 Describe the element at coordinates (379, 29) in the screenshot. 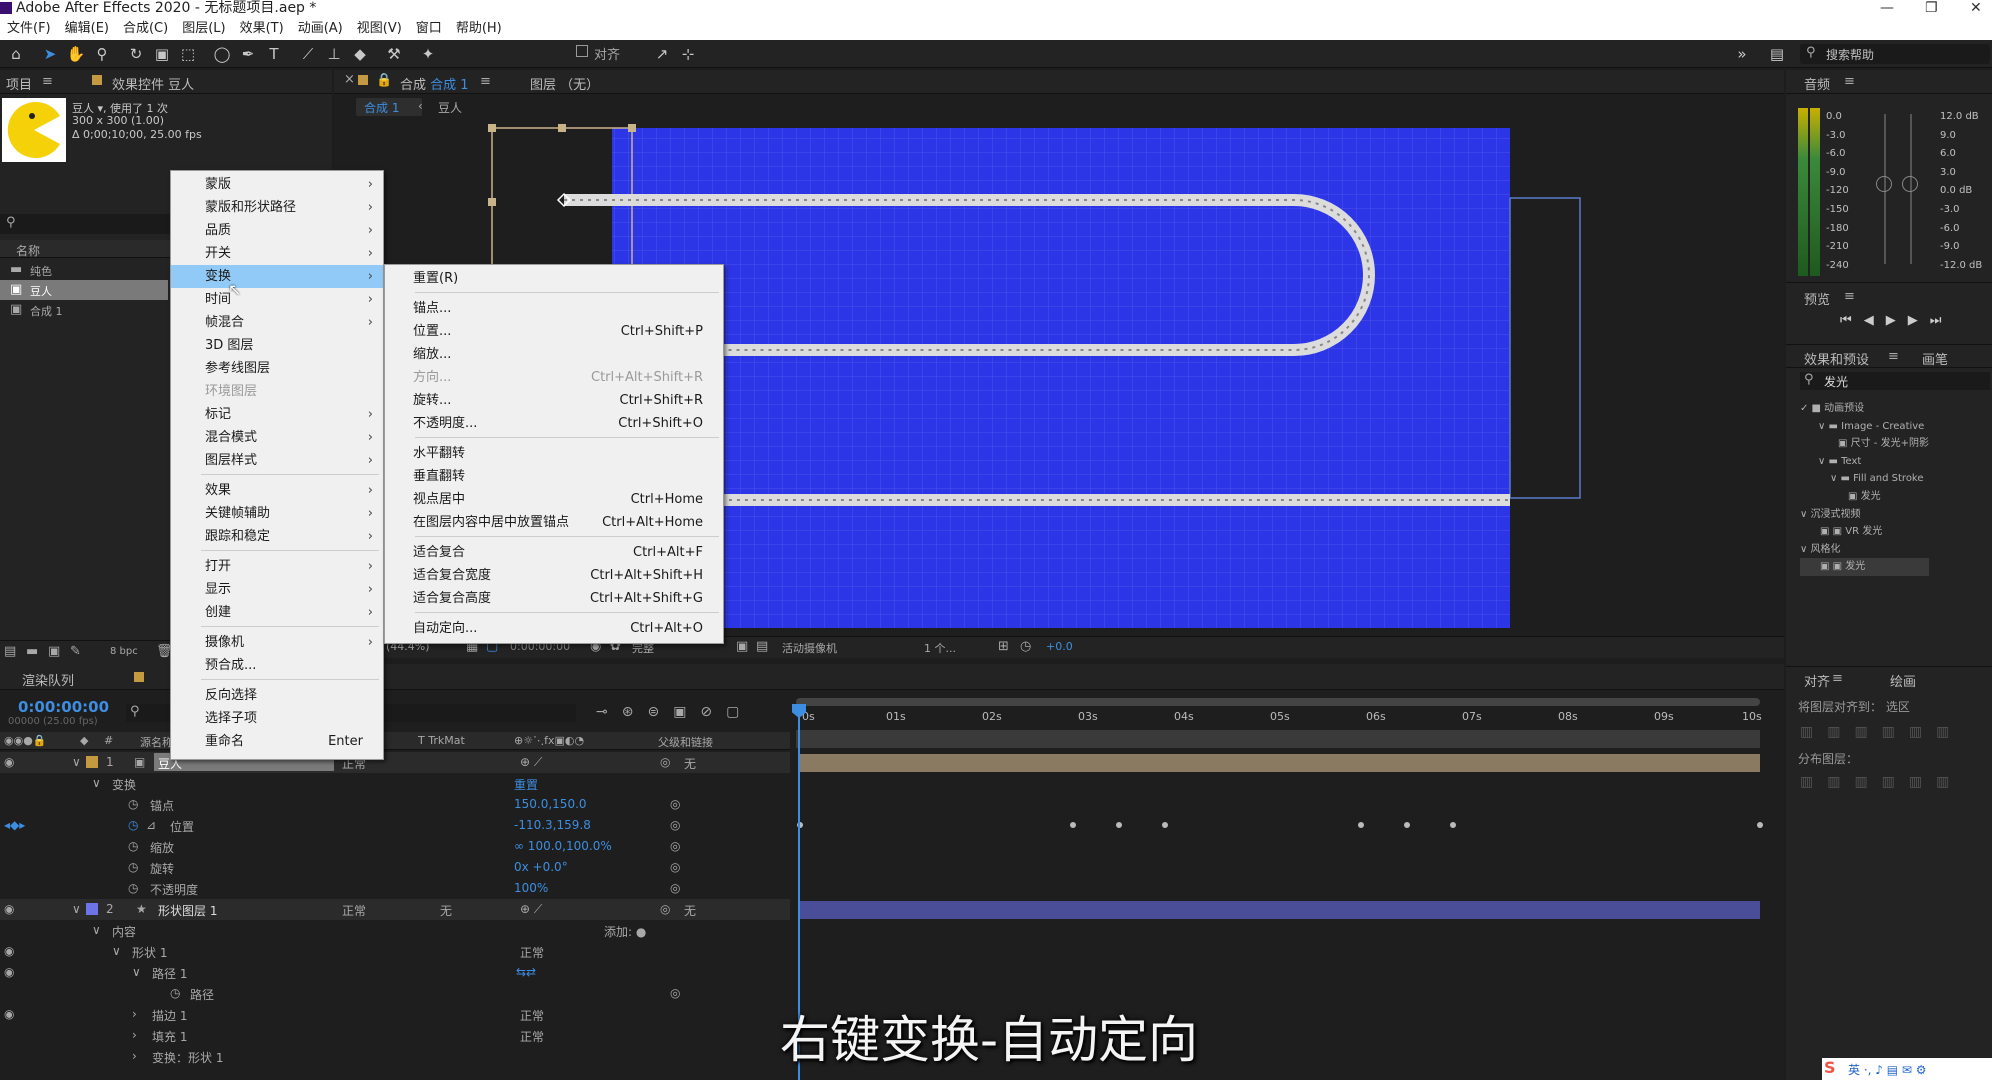

I see `menu-view: 视图(V)` at that location.